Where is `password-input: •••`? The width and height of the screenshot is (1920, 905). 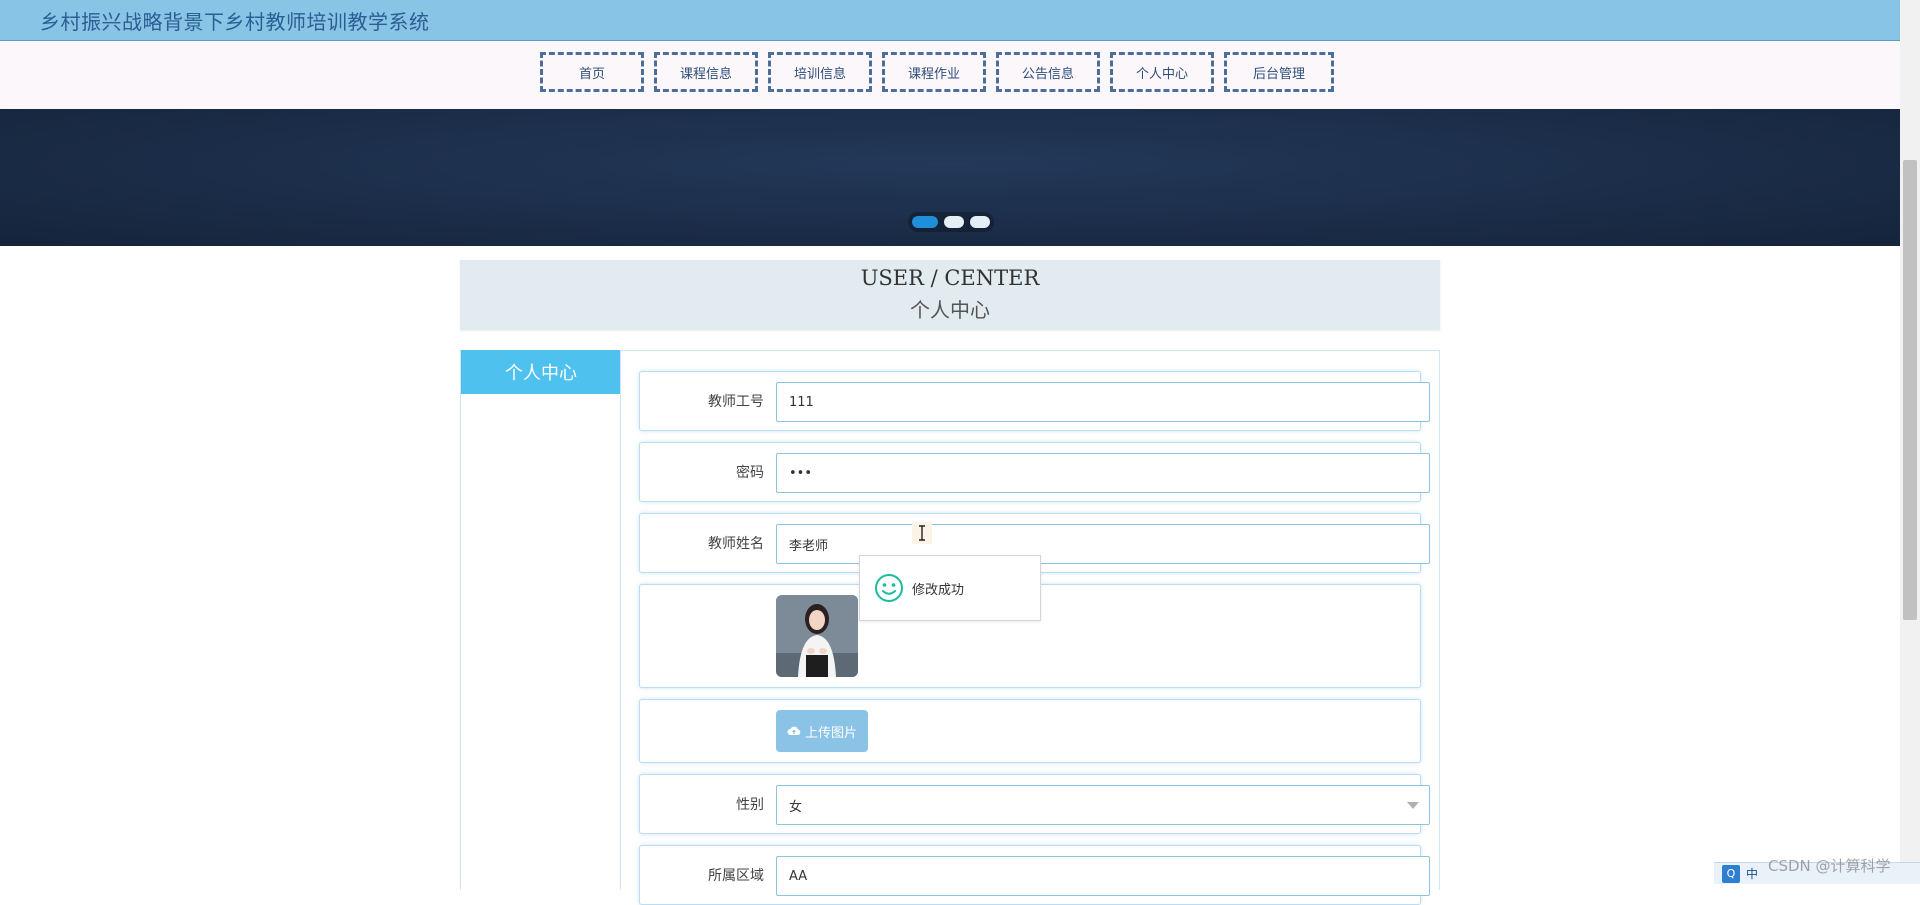 password-input: ••• is located at coordinates (1103, 473).